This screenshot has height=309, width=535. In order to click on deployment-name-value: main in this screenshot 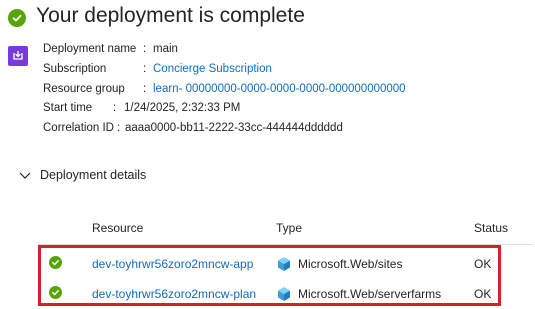, I will do `click(165, 49)`.